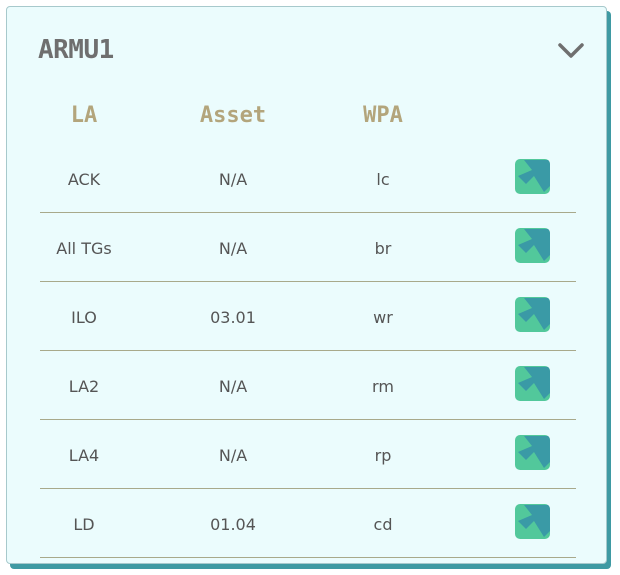 The width and height of the screenshot is (620, 575). Describe the element at coordinates (84, 455) in the screenshot. I see `cell-la: LA4` at that location.